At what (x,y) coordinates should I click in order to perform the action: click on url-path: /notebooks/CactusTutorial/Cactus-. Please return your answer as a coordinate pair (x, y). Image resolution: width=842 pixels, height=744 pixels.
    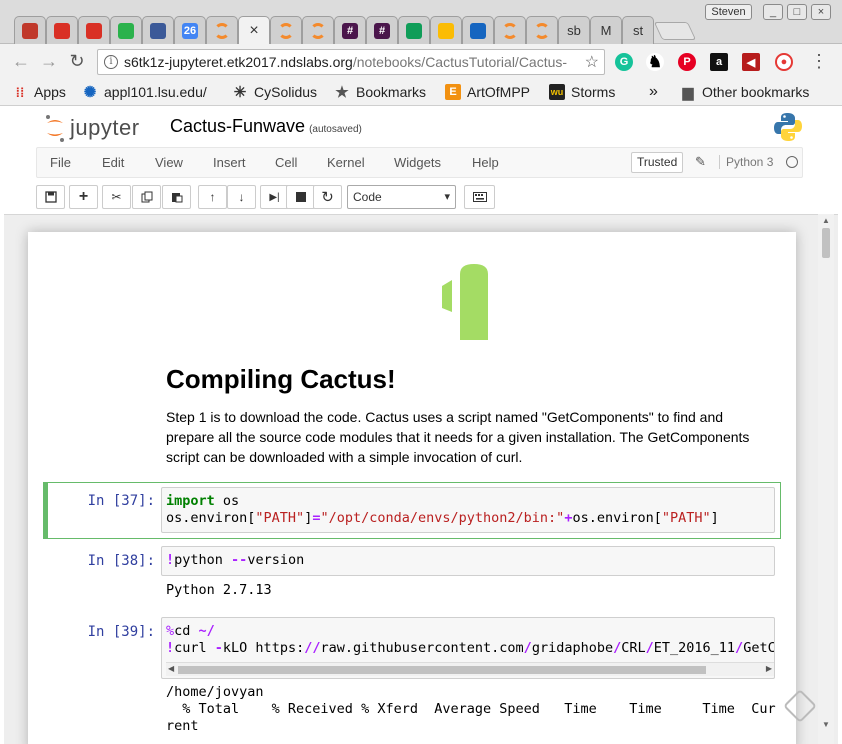
    Looking at the image, I should click on (460, 62).